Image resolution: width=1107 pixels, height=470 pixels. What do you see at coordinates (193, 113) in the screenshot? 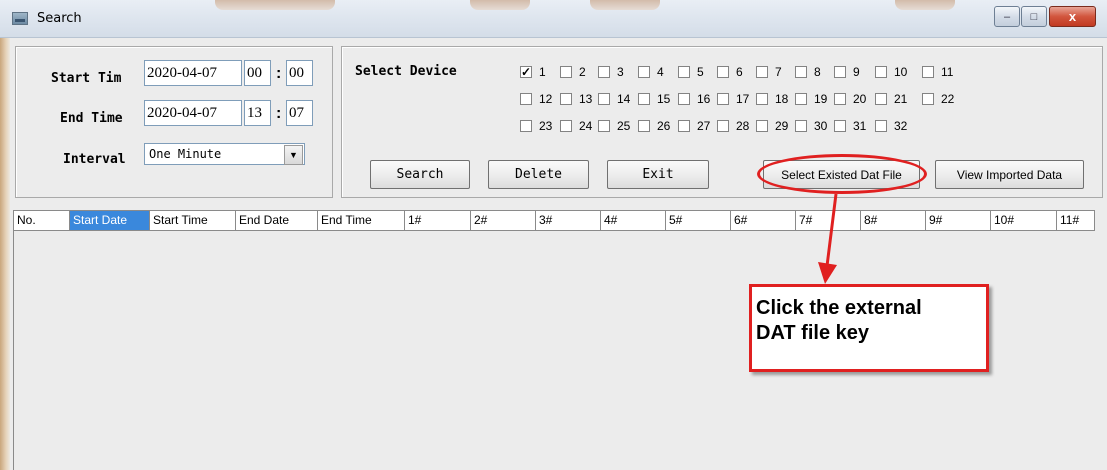
I see `end-date-field: 2020-04-07` at bounding box center [193, 113].